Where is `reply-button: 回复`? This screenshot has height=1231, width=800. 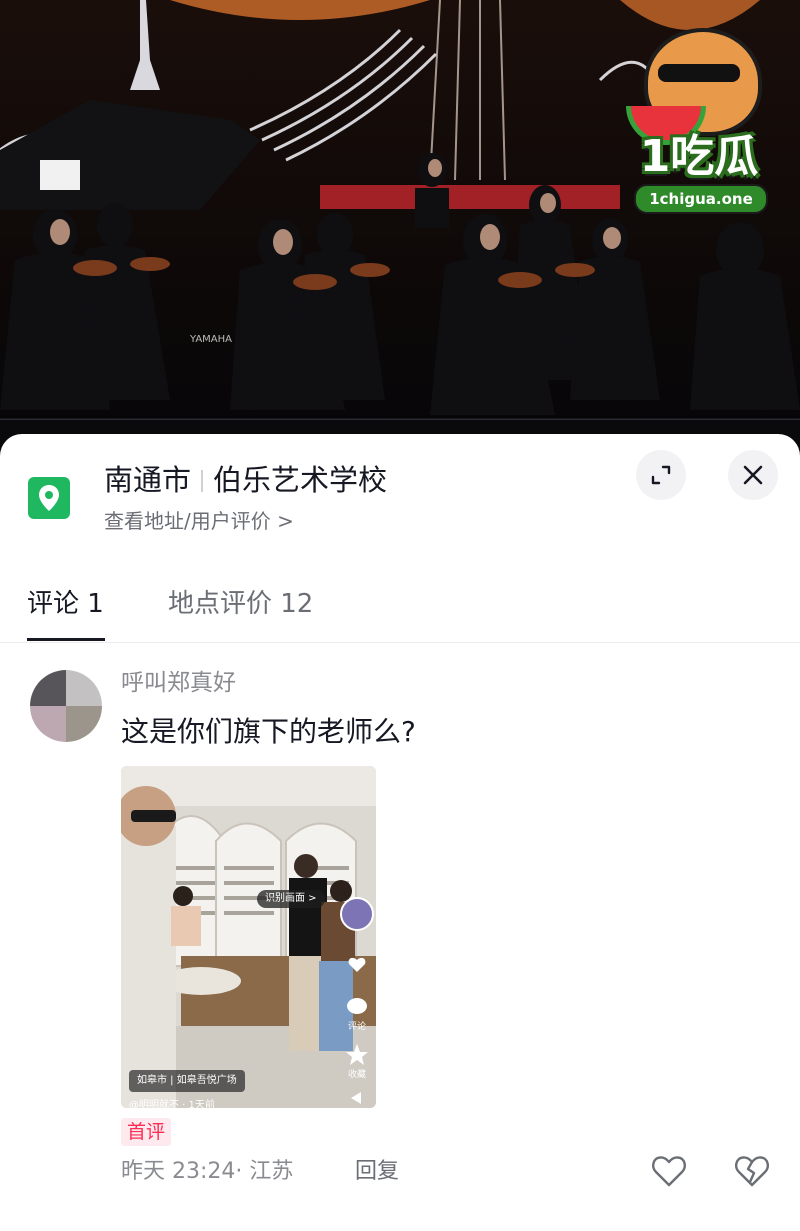 reply-button: 回复 is located at coordinates (377, 1172).